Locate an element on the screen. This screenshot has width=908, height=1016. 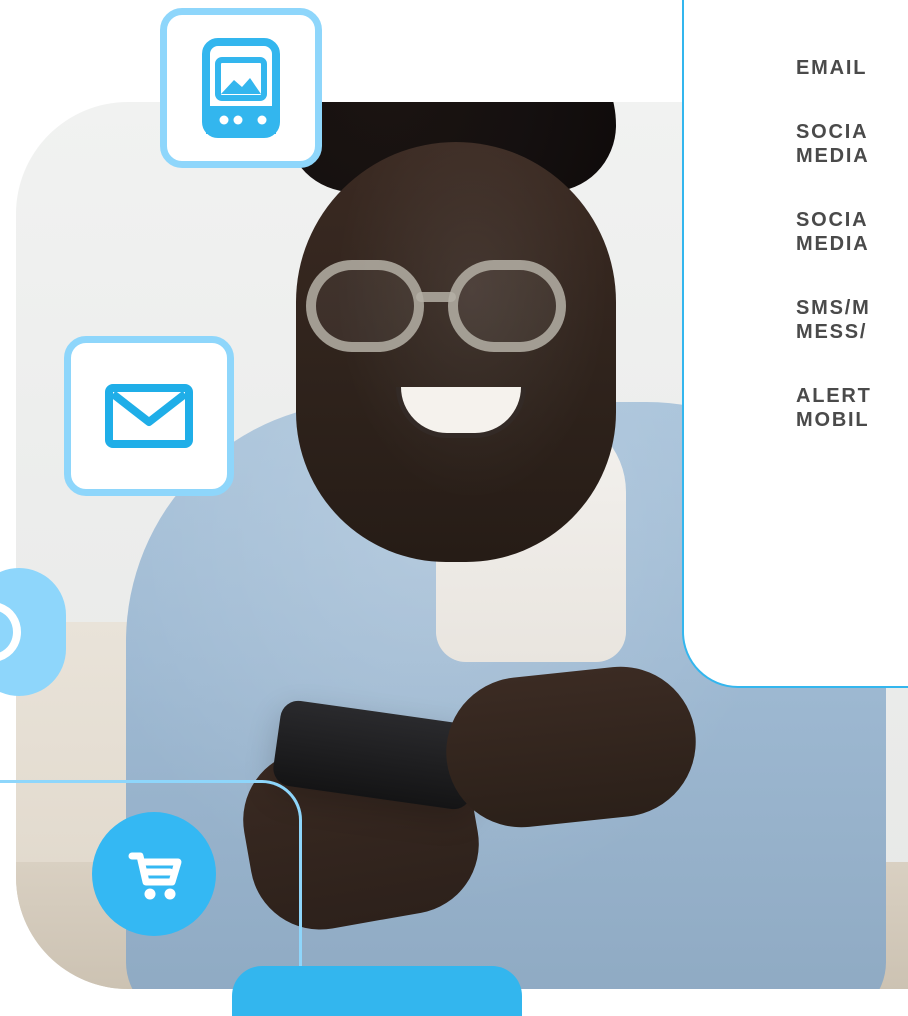
left-lens is located at coordinates (365, 306).